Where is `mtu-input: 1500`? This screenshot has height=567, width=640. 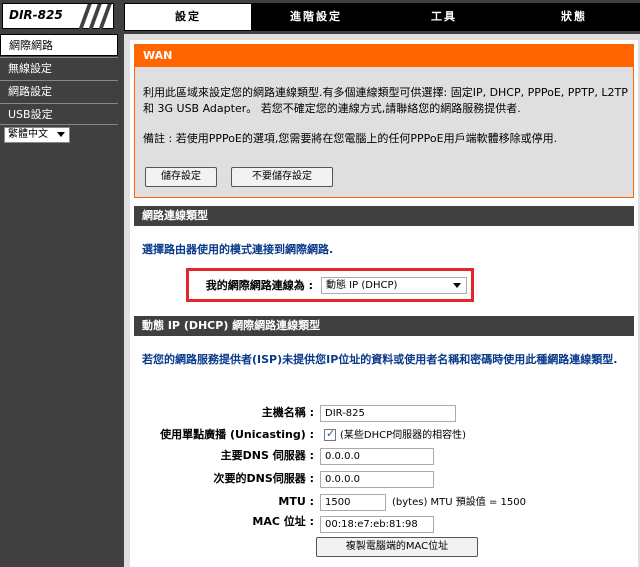 mtu-input: 1500 is located at coordinates (353, 502).